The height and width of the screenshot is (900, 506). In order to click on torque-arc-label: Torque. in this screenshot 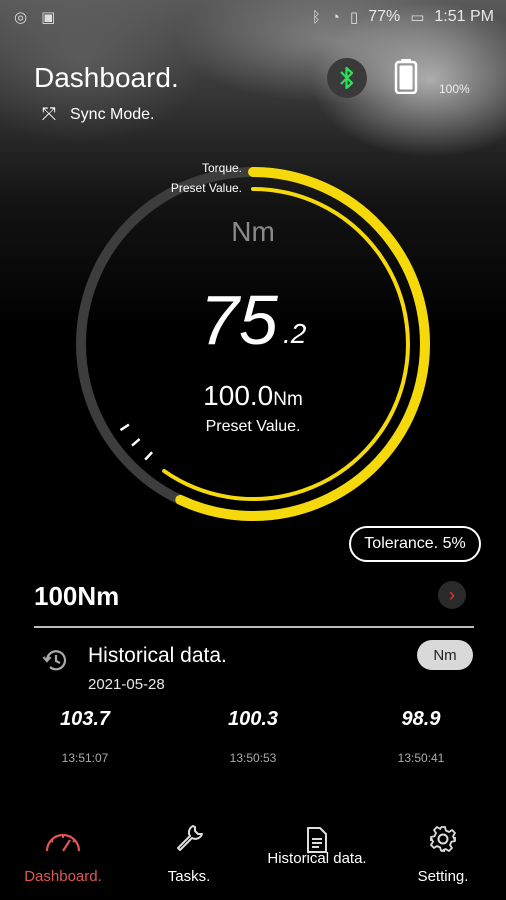, I will do `click(221, 168)`.